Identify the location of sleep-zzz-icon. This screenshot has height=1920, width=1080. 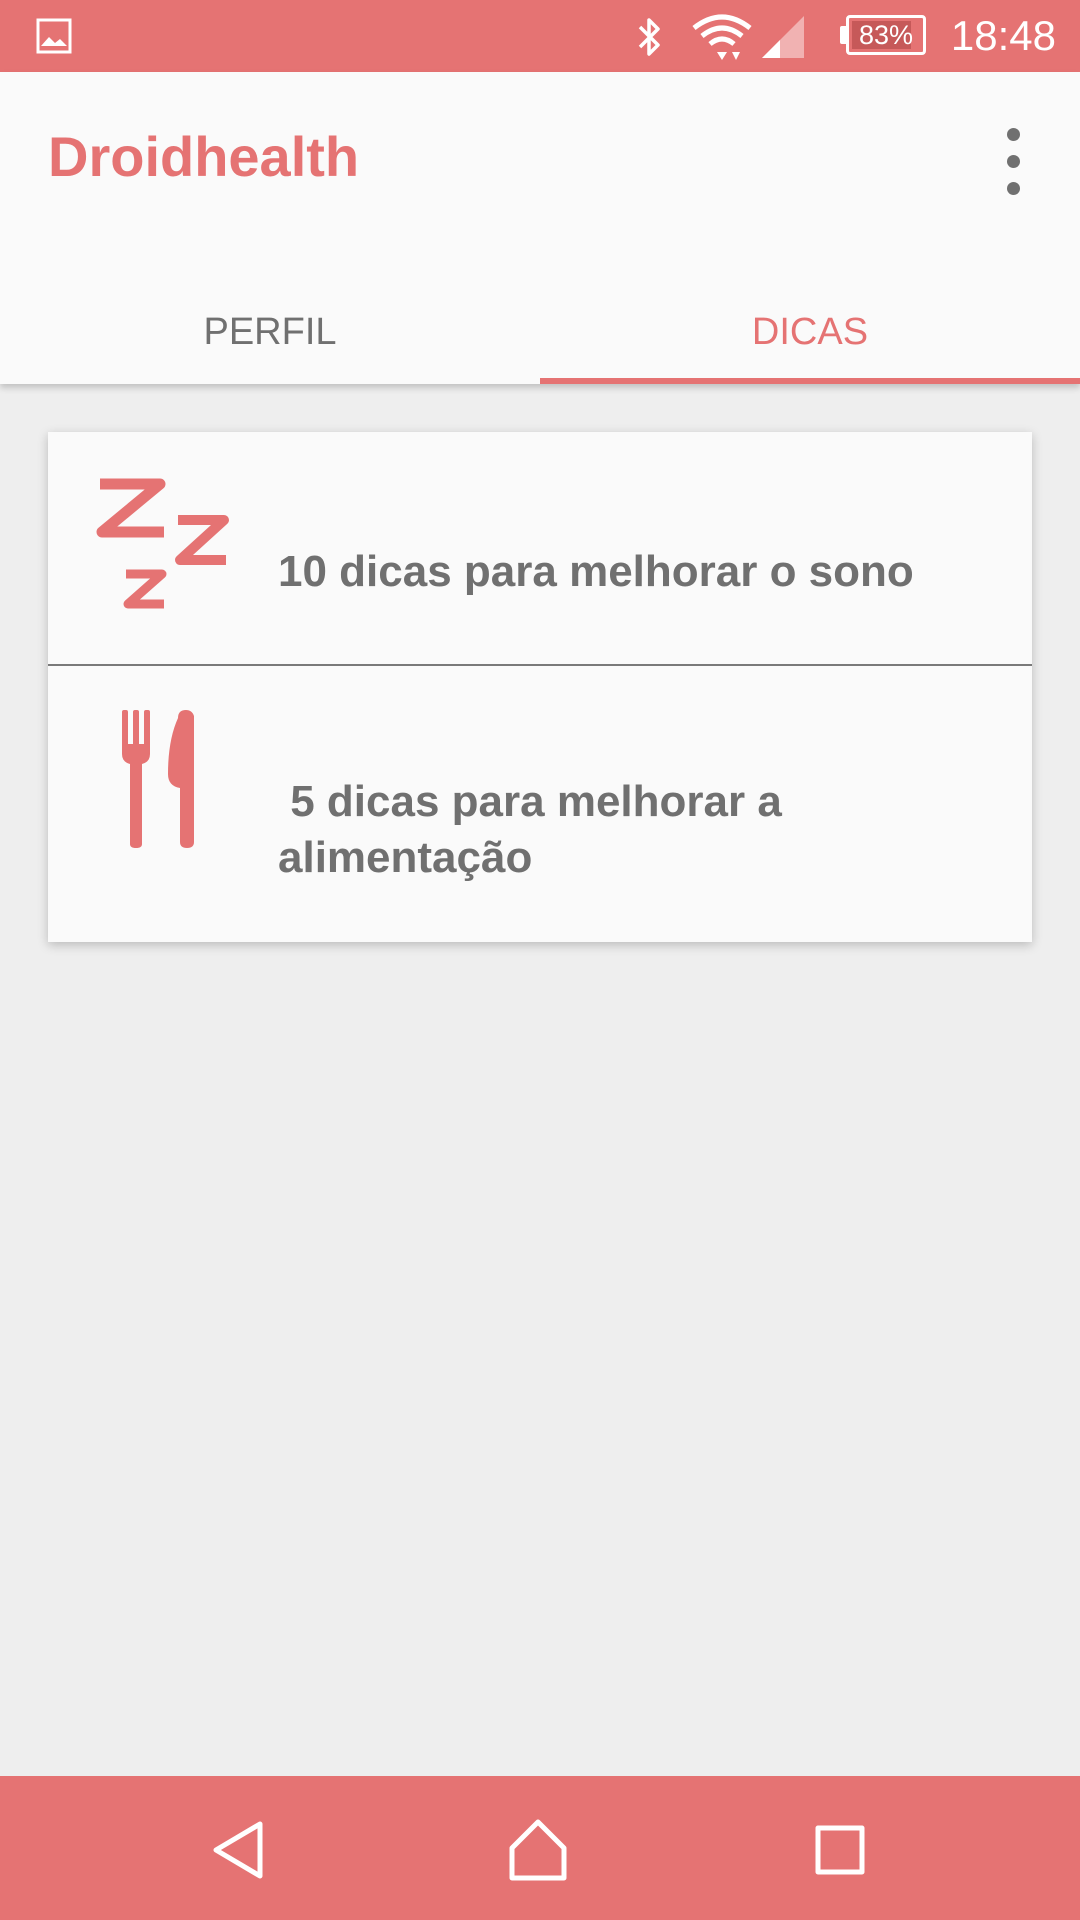
(164, 550).